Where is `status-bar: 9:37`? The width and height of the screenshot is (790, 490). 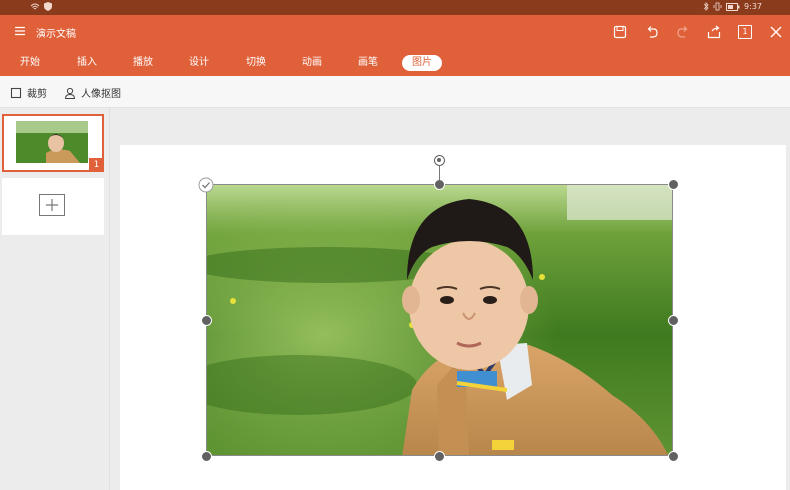 status-bar: 9:37 is located at coordinates (395, 7).